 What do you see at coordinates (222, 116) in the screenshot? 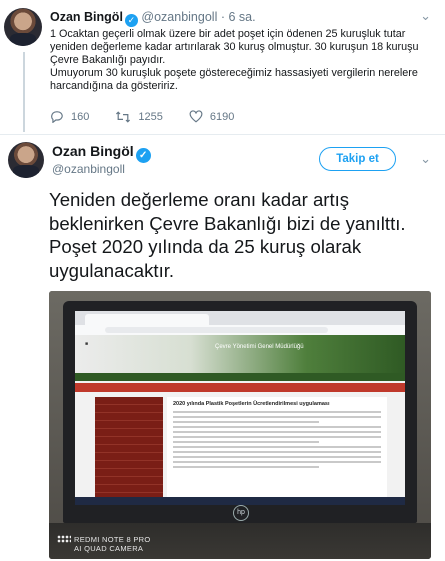
I see `like-count: 6190` at bounding box center [222, 116].